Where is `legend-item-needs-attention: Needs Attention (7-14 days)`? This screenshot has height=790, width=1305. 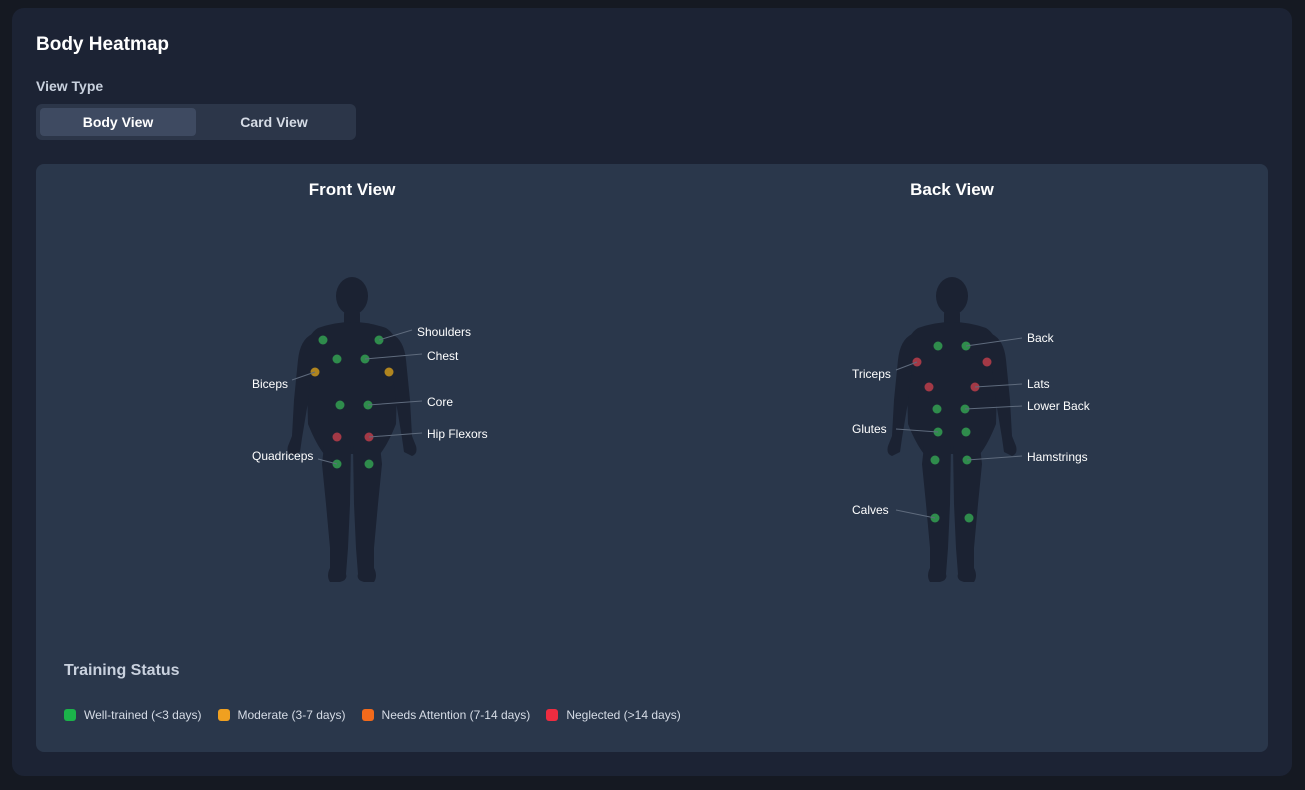
legend-item-needs-attention: Needs Attention (7-14 days) is located at coordinates (446, 715).